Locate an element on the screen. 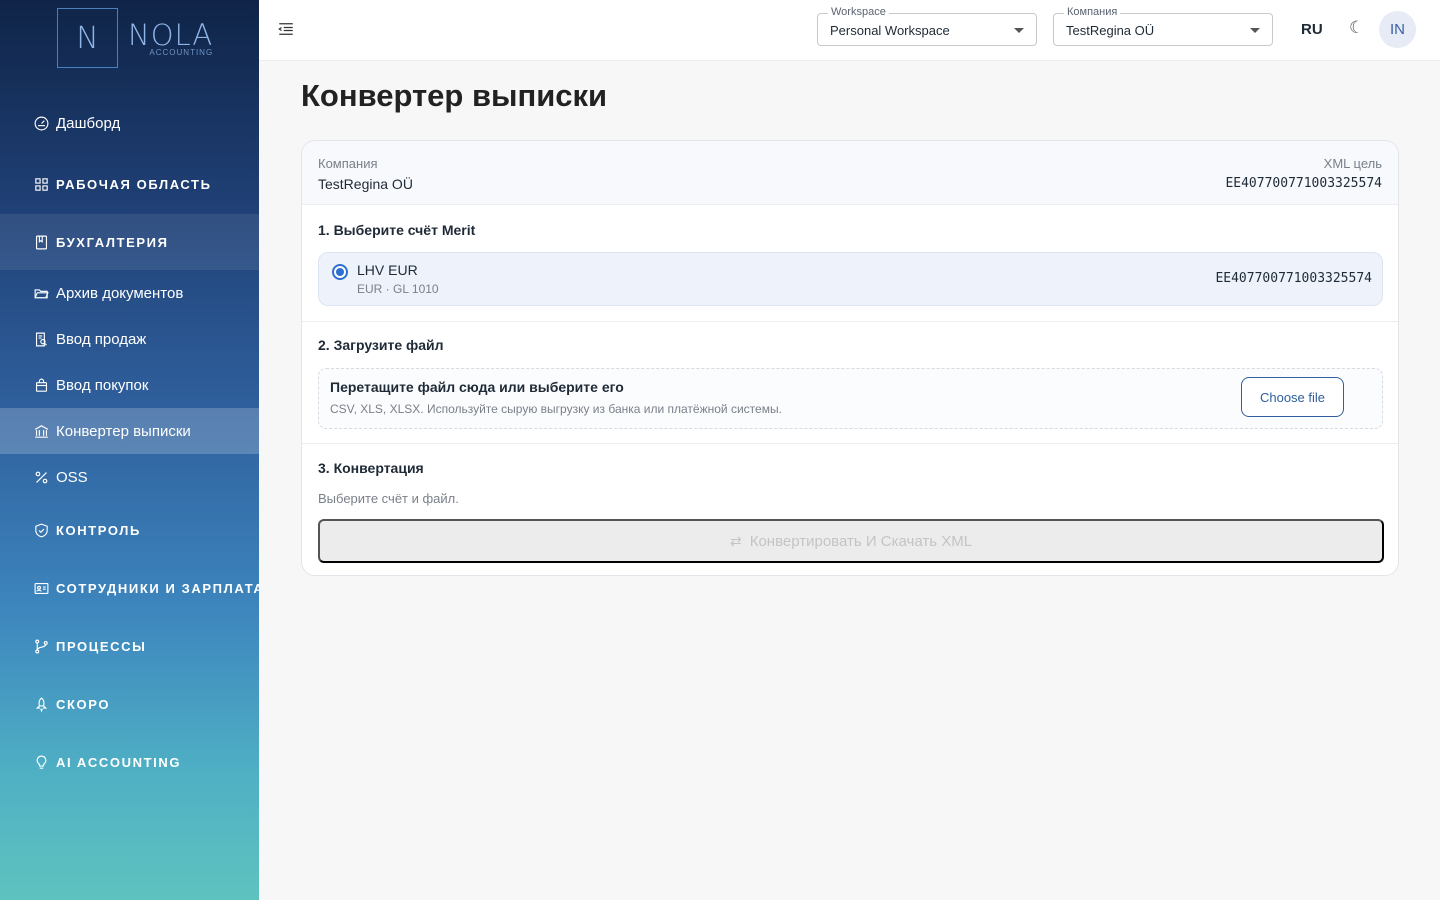 The height and width of the screenshot is (900, 1440). company-select: Компания TestRegina OÜ is located at coordinates (1163, 26).